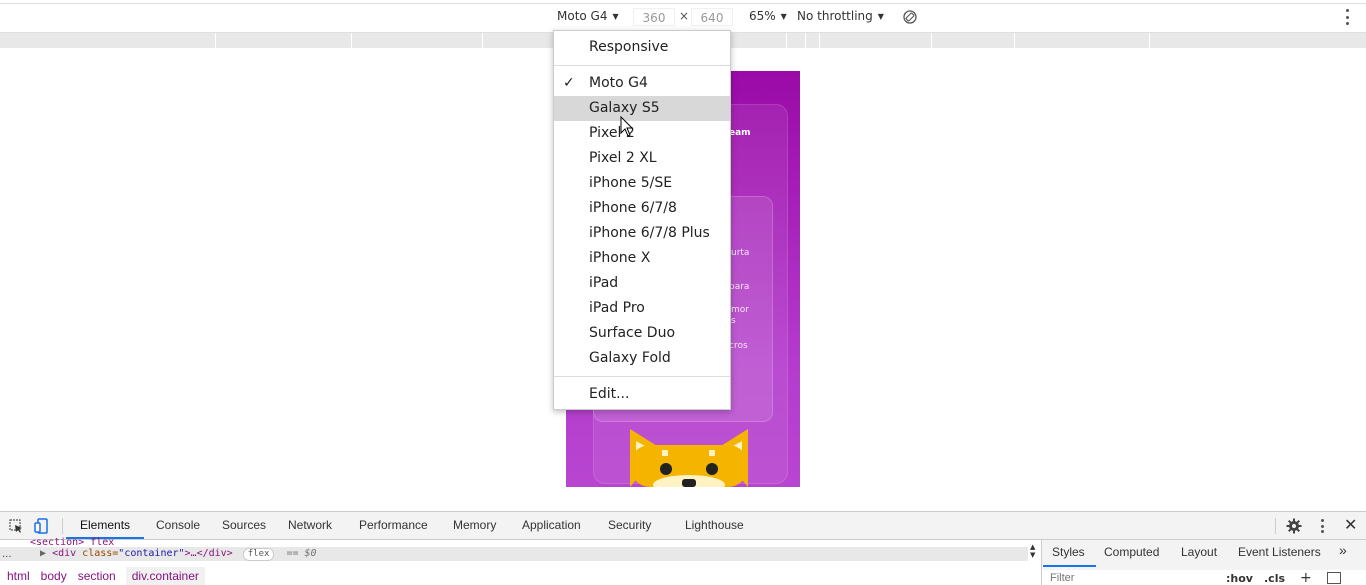  I want to click on dimension-times: ×, so click(684, 16).